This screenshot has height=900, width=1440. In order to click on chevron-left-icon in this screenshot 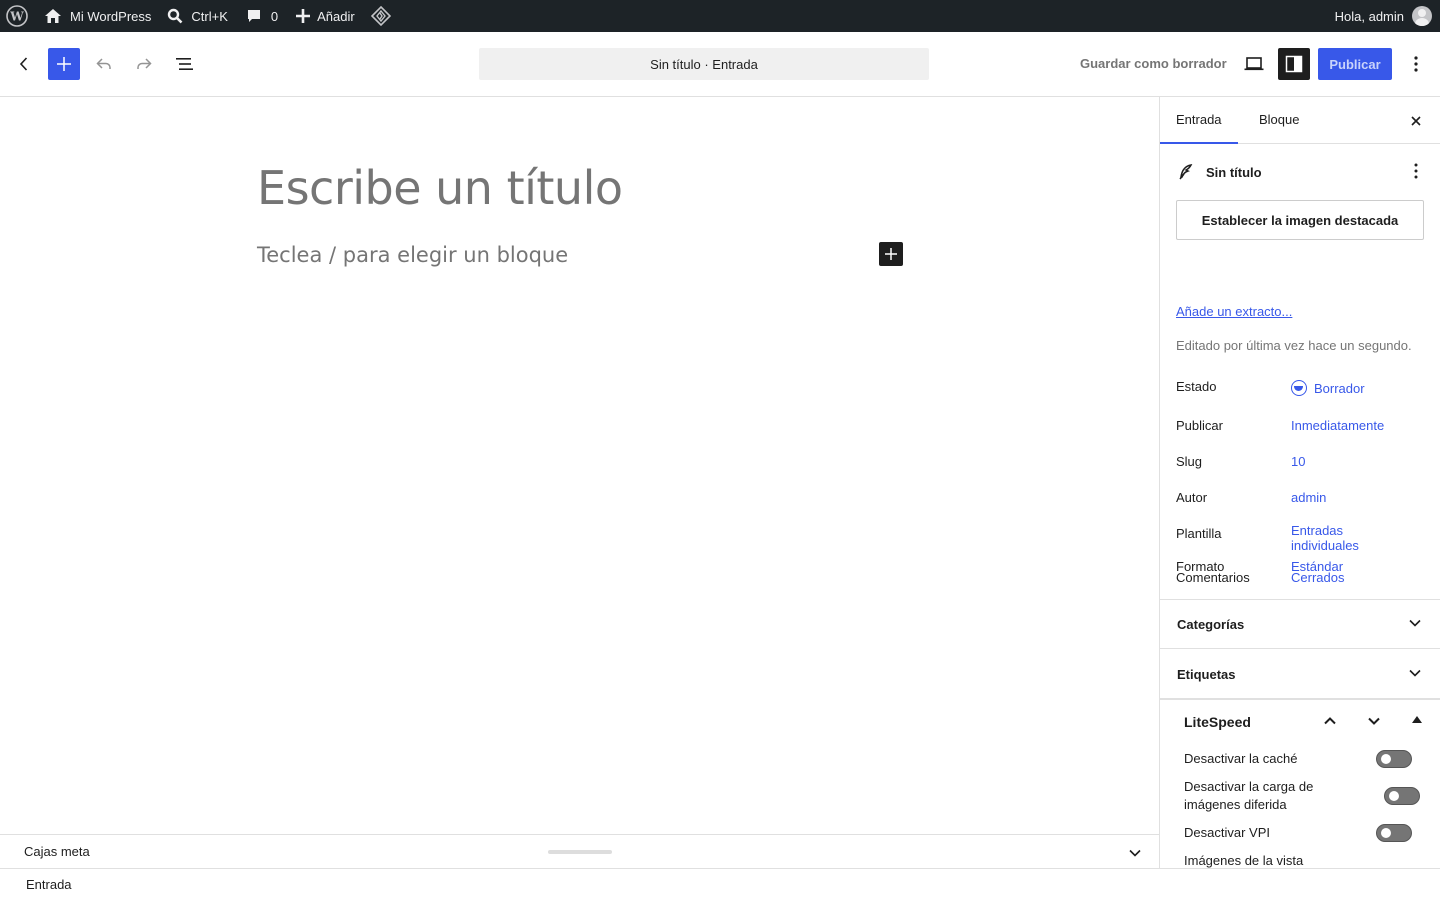, I will do `click(23, 64)`.